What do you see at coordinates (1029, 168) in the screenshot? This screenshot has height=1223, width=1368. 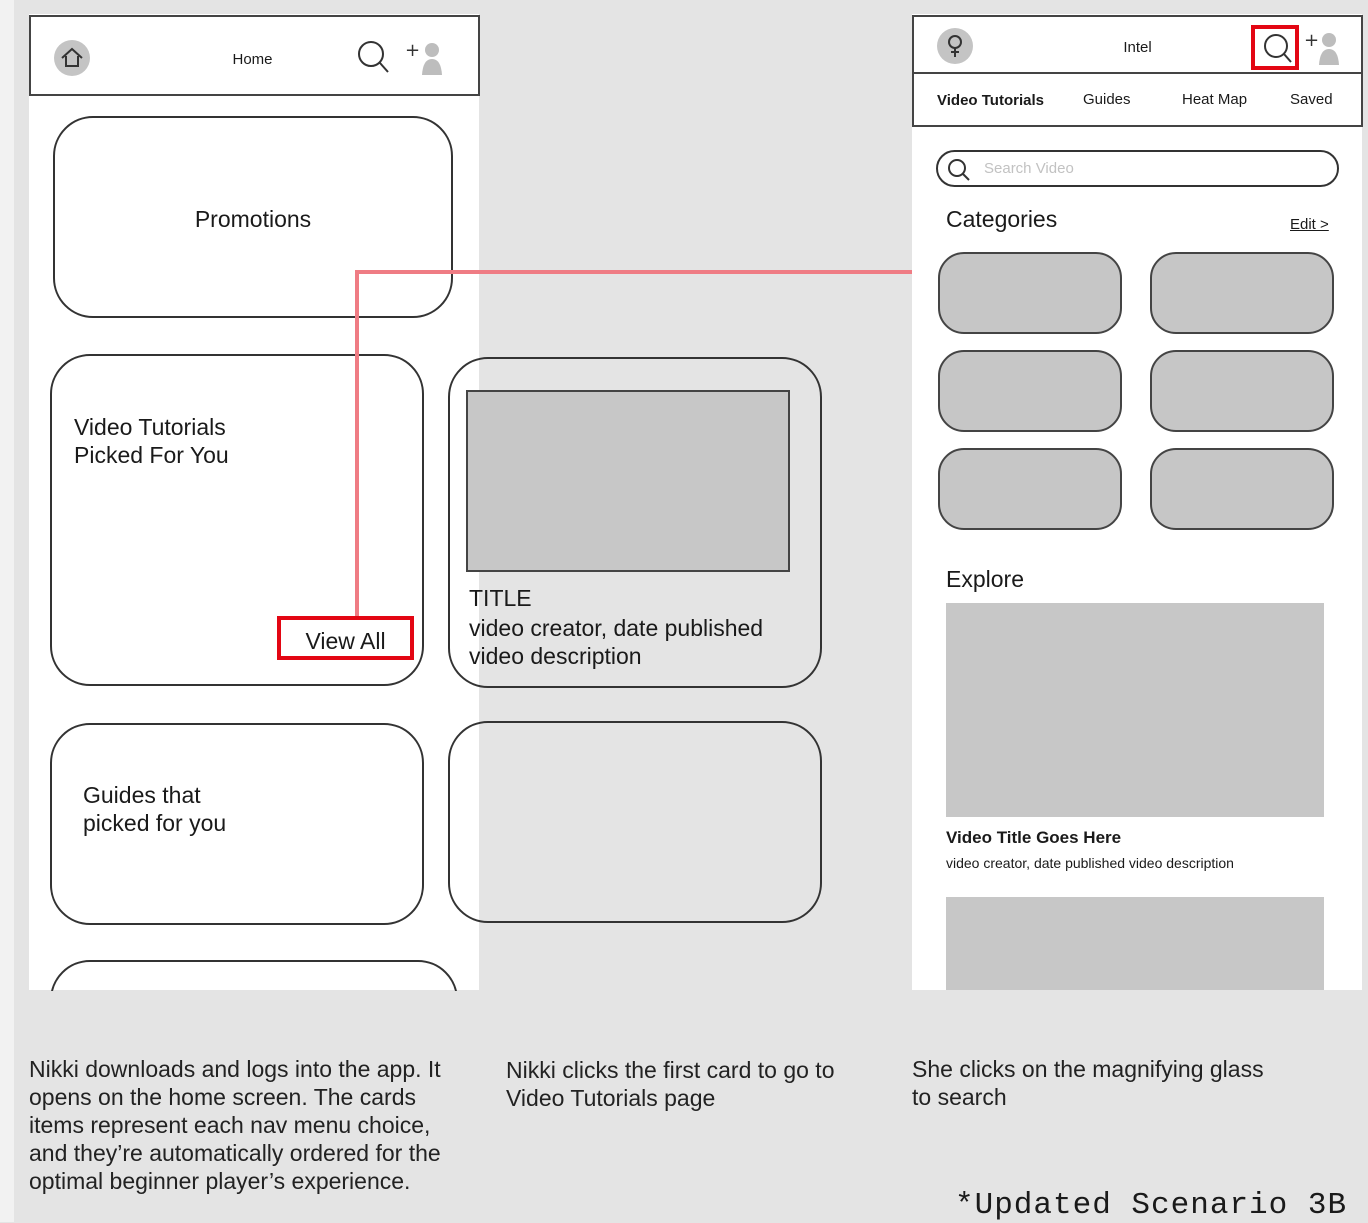 I see `search-placeholder: Search Video` at bounding box center [1029, 168].